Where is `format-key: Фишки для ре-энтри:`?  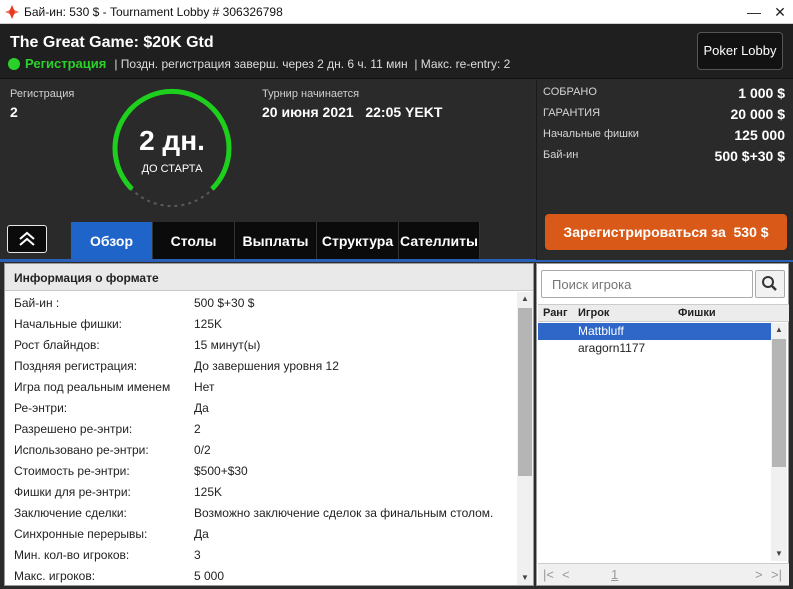 format-key: Фишки для ре-энтри: is located at coordinates (72, 492).